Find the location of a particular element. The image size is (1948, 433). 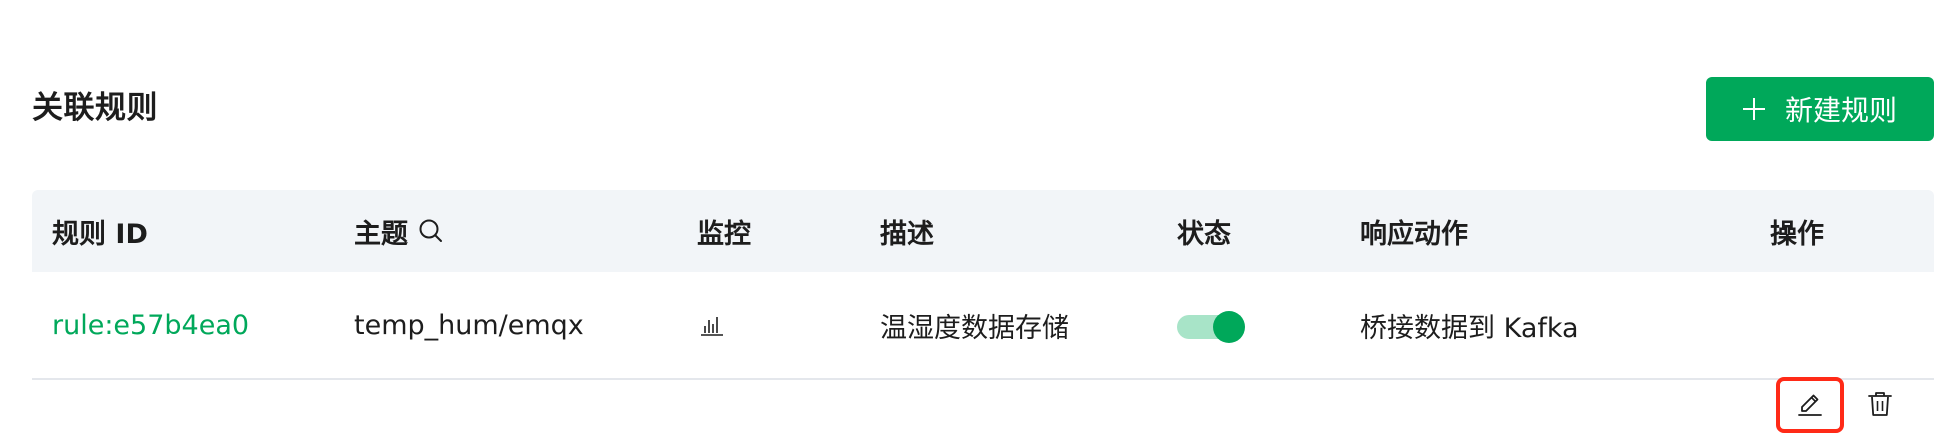

delete-button is located at coordinates (1880, 404).